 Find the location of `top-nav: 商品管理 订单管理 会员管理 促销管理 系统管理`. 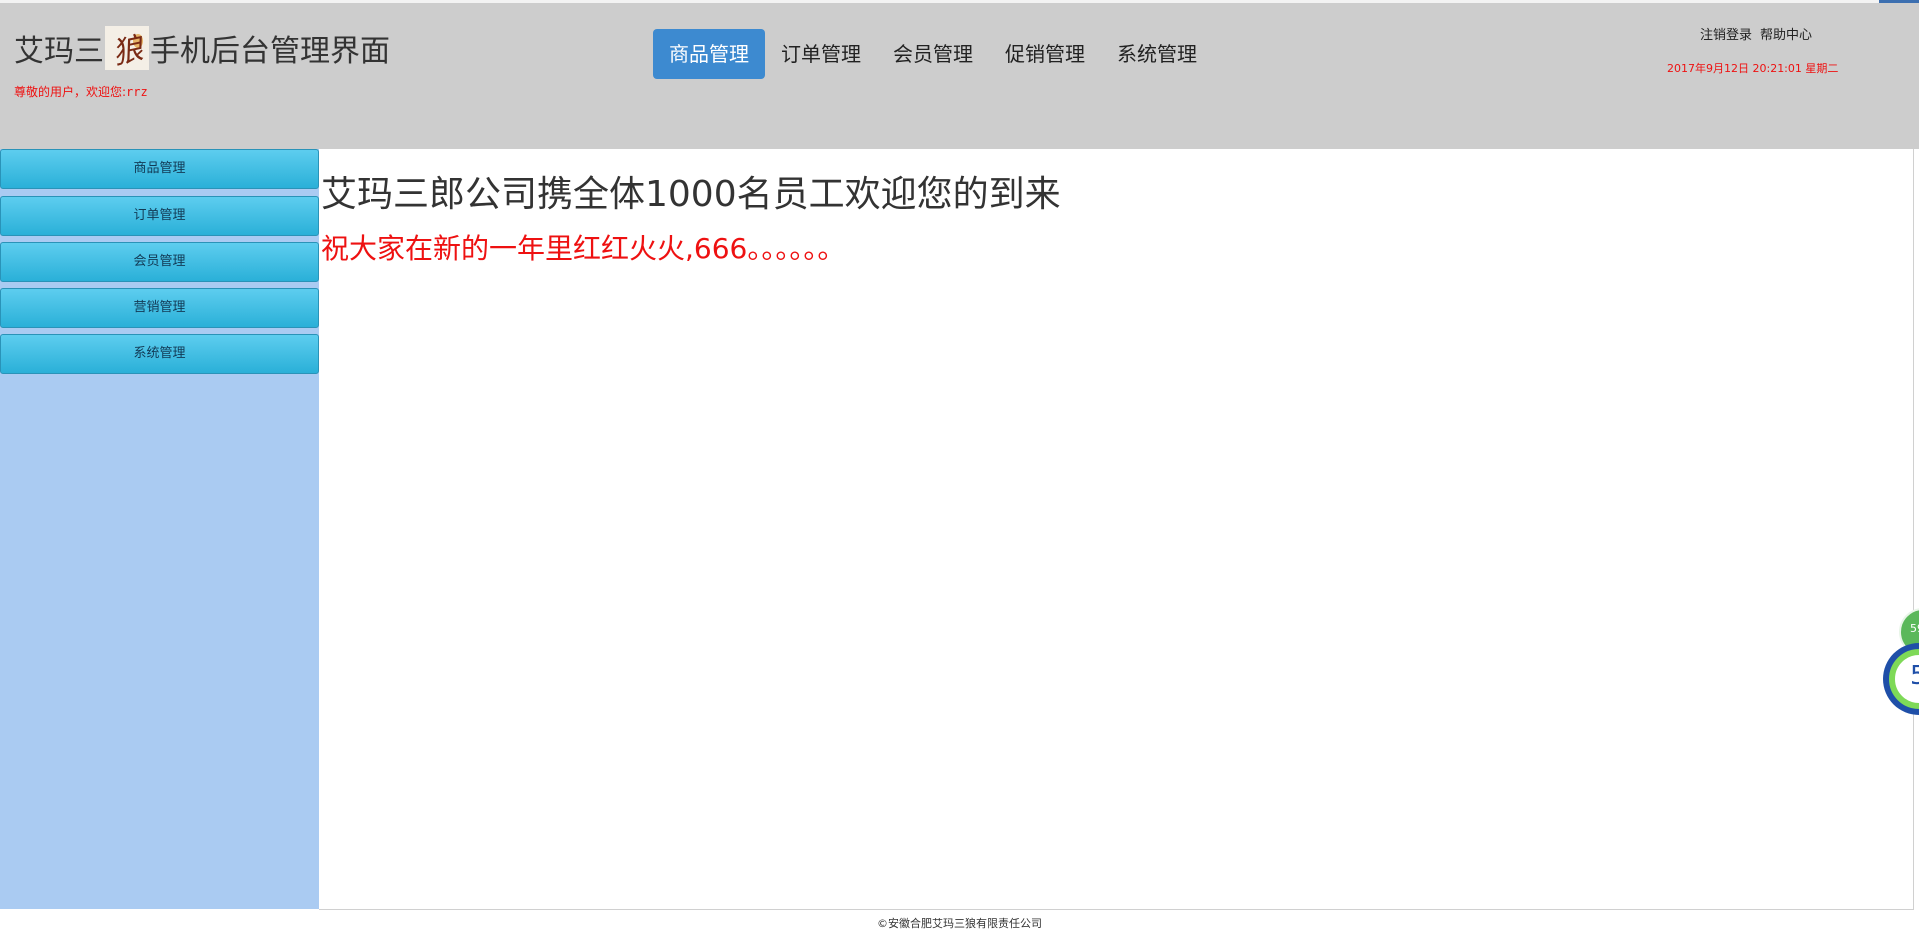

top-nav: 商品管理 订单管理 会员管理 促销管理 系统管理 is located at coordinates (933, 54).